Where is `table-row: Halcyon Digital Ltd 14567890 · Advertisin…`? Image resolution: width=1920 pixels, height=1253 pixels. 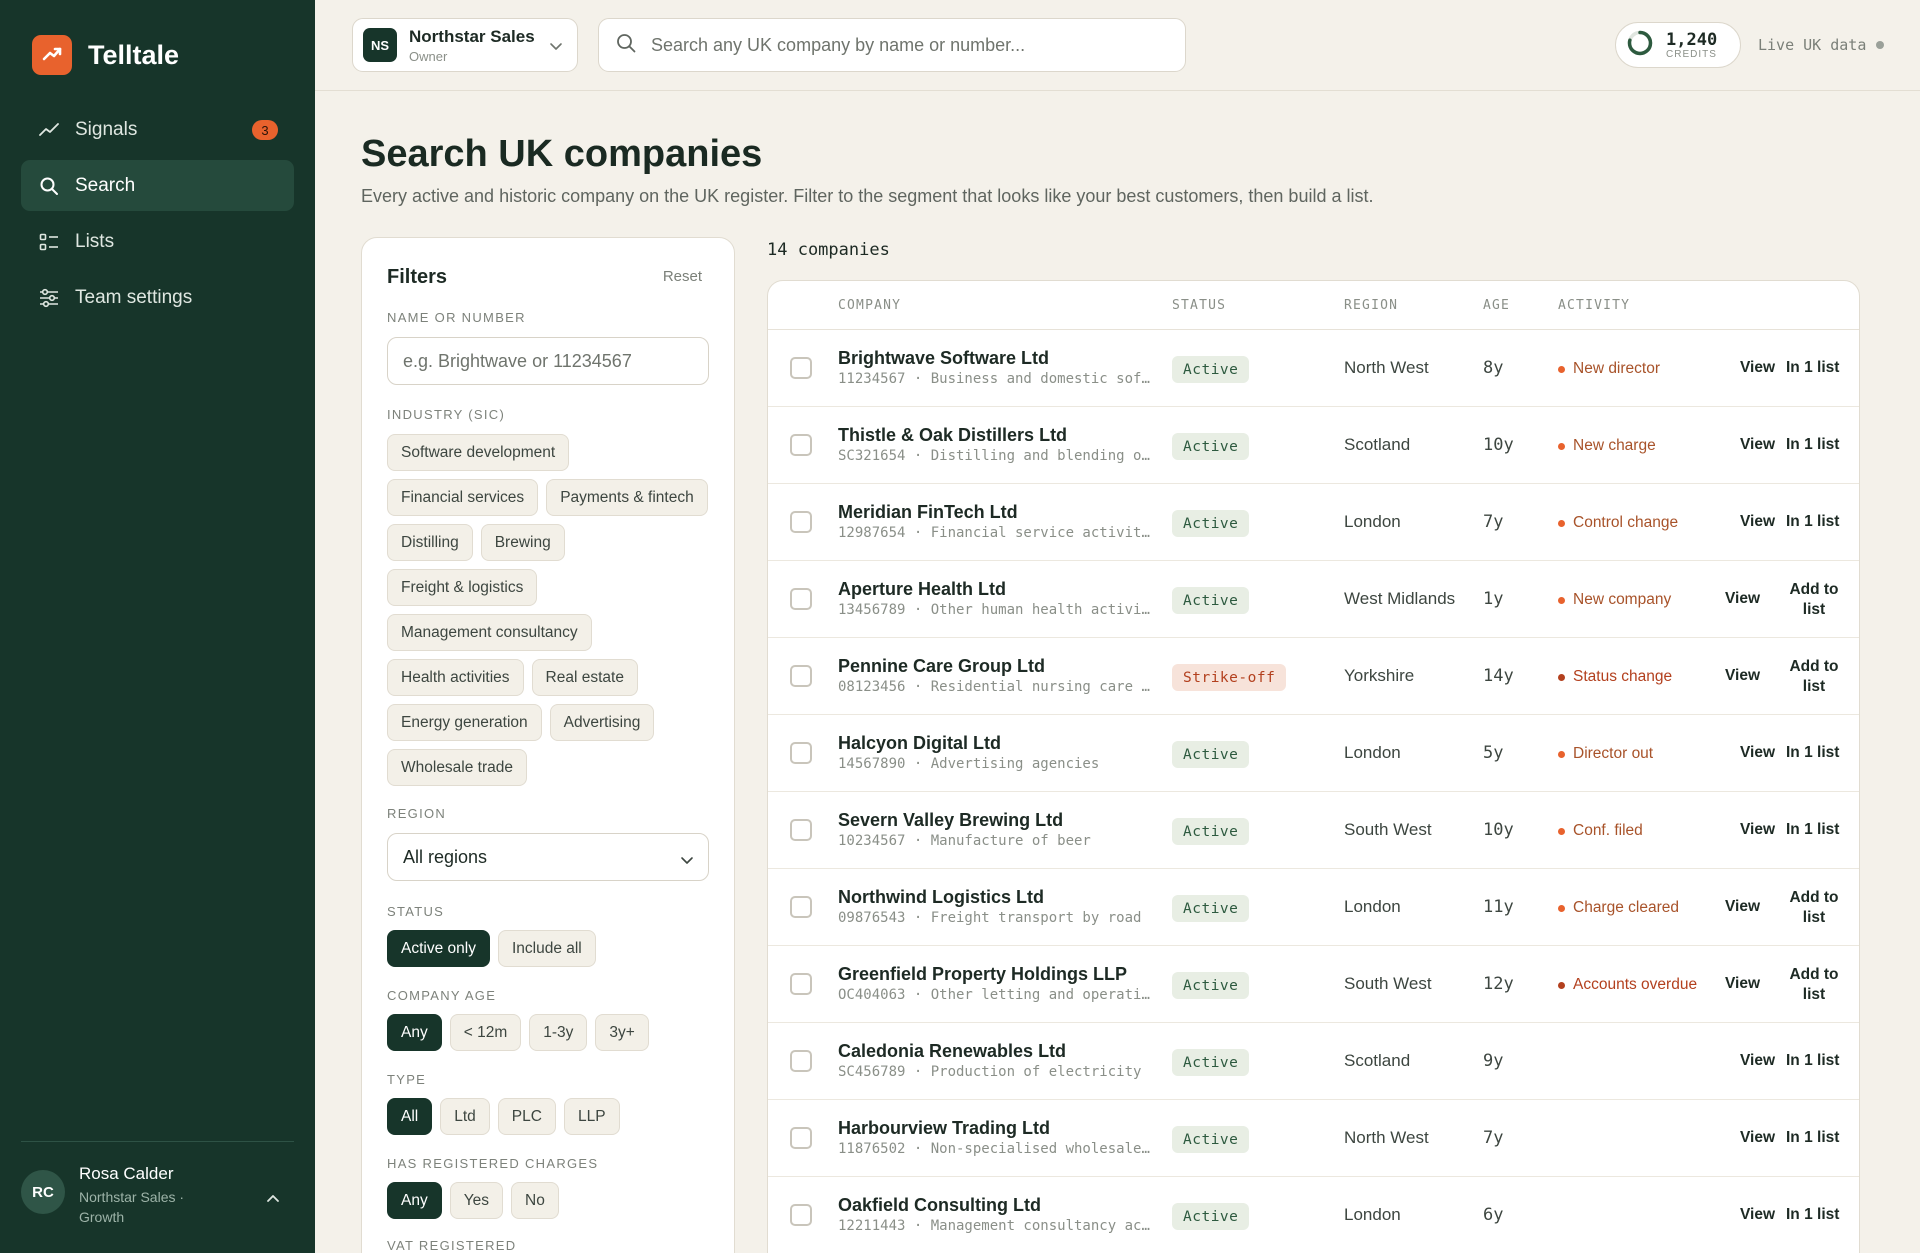 table-row: Halcyon Digital Ltd 14567890 · Advertisin… is located at coordinates (1313, 753).